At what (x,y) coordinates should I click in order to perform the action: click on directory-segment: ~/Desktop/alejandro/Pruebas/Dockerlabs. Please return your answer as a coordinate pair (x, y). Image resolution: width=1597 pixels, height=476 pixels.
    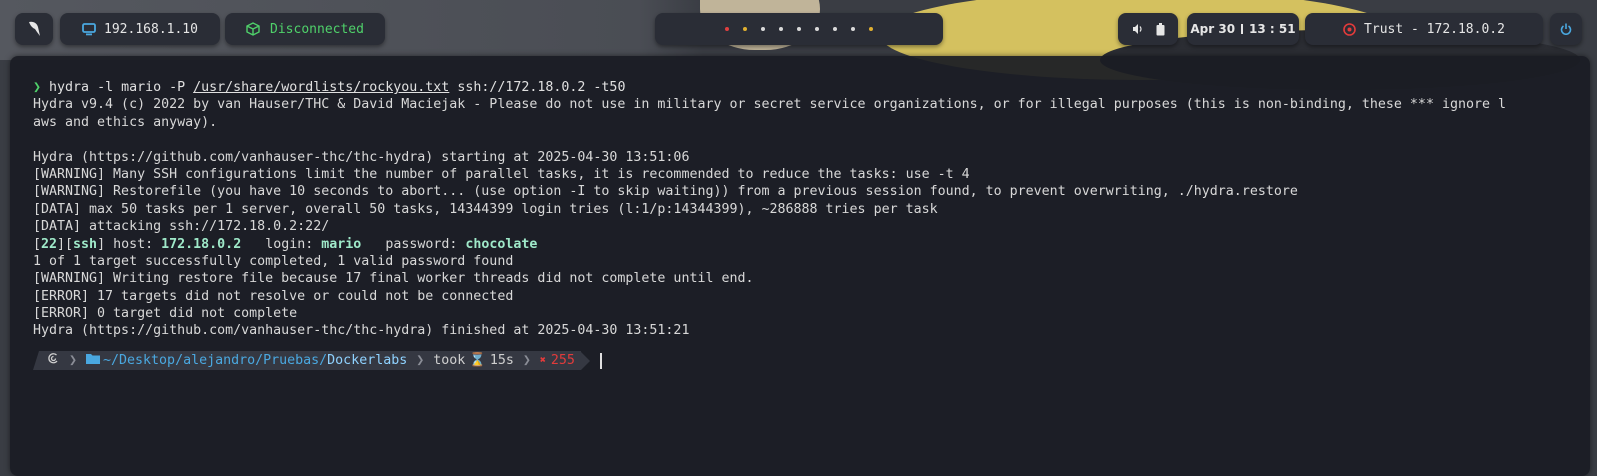
    Looking at the image, I should click on (247, 360).